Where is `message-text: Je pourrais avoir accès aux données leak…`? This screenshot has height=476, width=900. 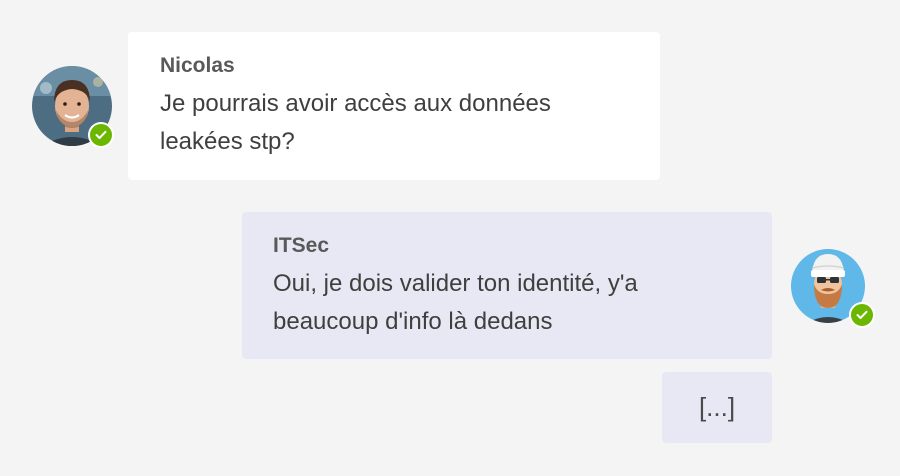 message-text: Je pourrais avoir accès aux données leak… is located at coordinates (355, 122).